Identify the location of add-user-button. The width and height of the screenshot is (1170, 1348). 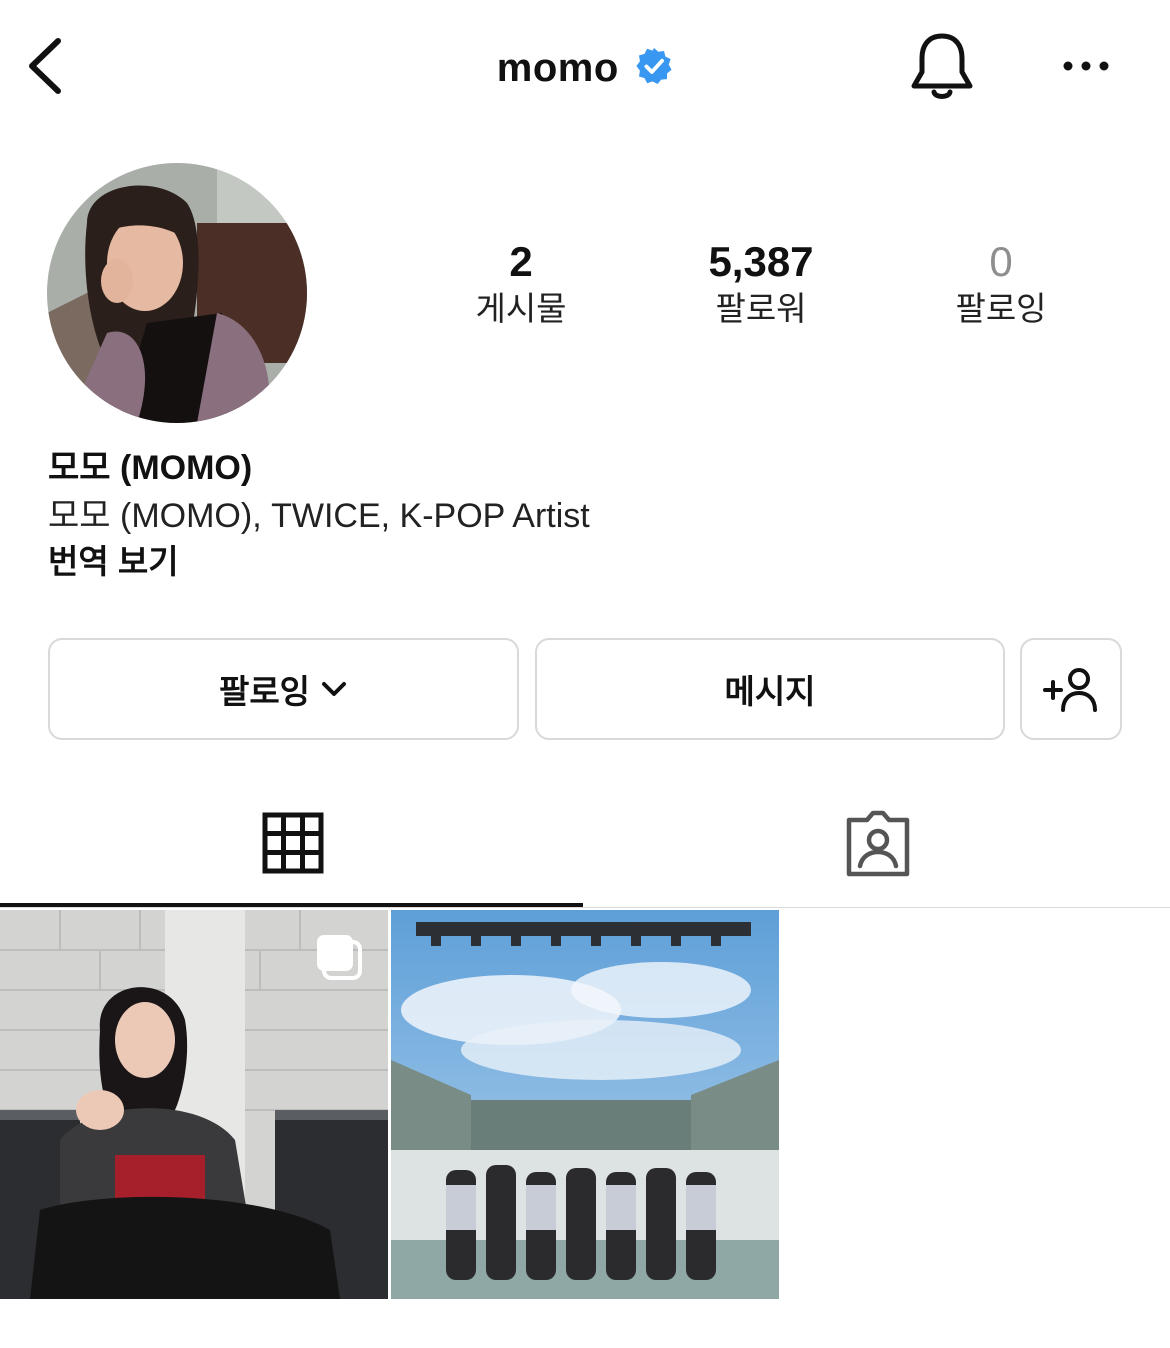
(1071, 689).